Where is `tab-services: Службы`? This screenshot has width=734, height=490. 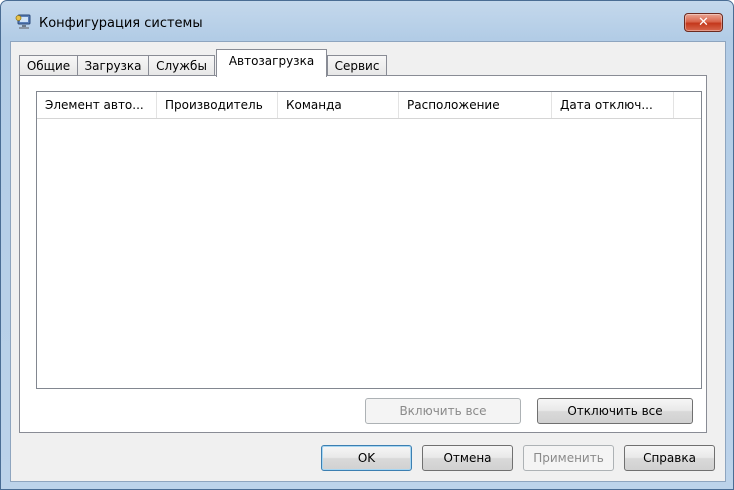
tab-services: Службы is located at coordinates (181, 65).